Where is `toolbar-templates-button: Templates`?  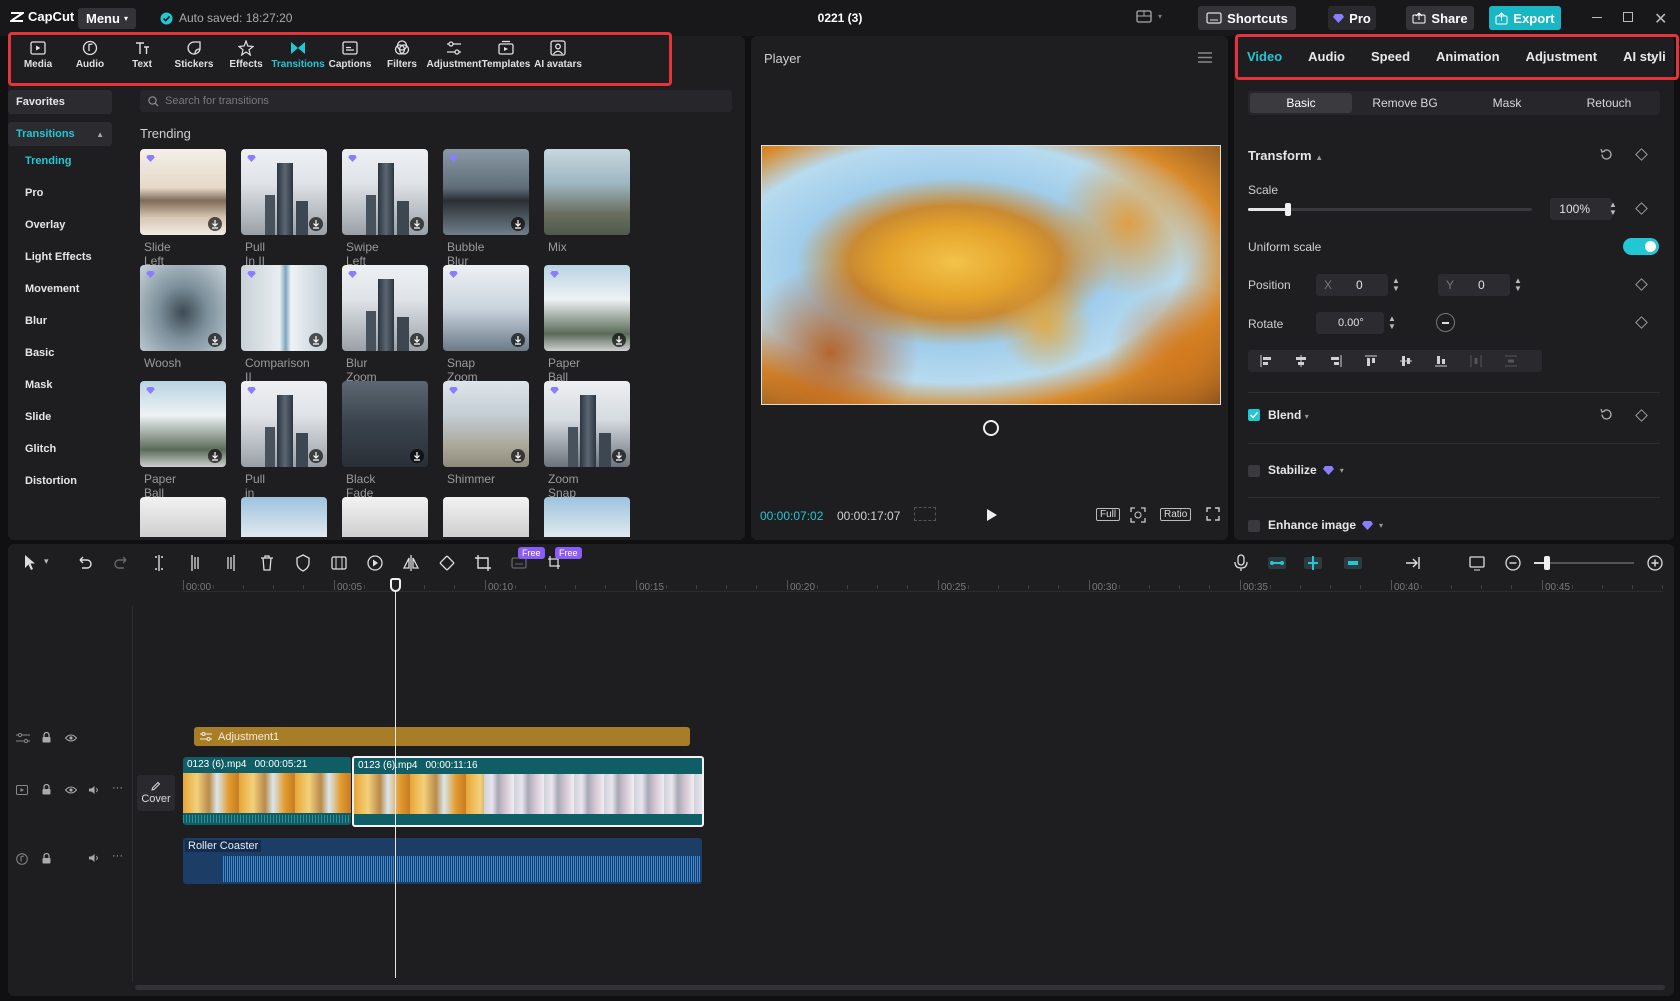
toolbar-templates-button: Templates is located at coordinates (506, 55).